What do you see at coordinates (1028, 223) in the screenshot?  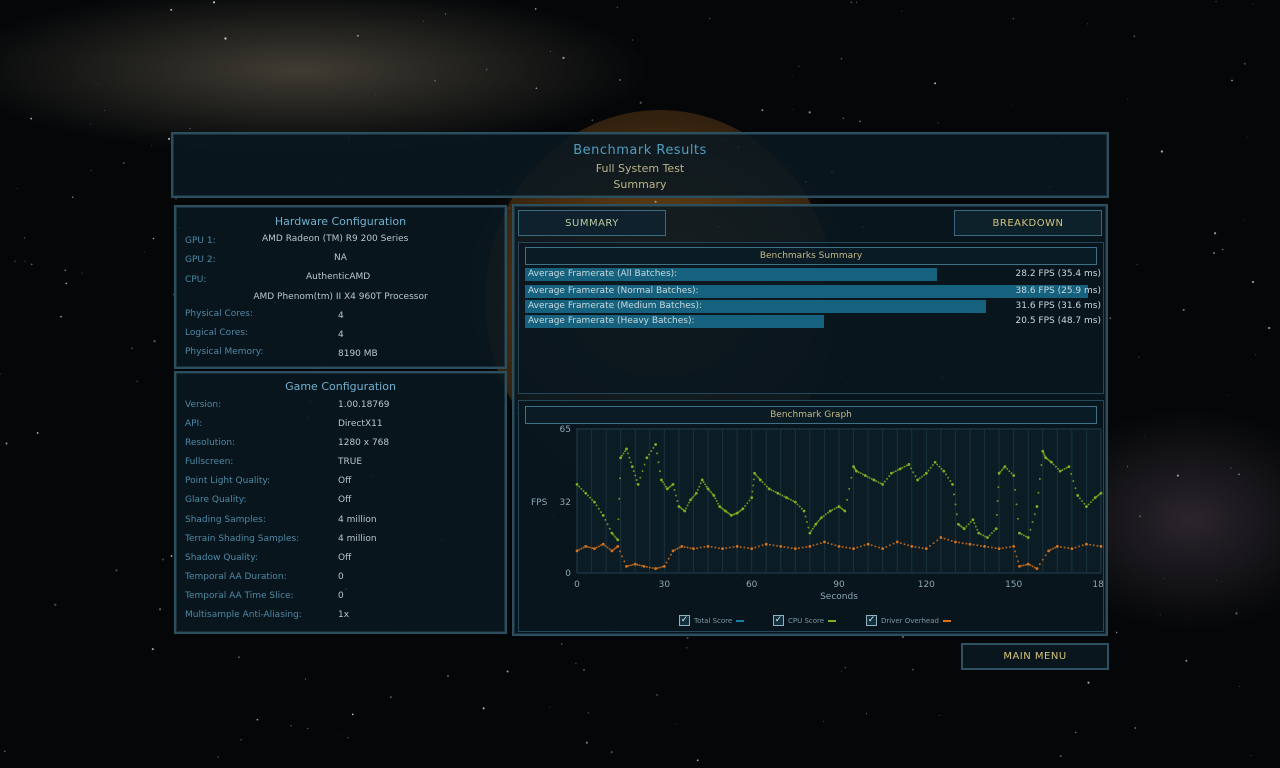 I see `tab-breakdown: BREAKDOWN` at bounding box center [1028, 223].